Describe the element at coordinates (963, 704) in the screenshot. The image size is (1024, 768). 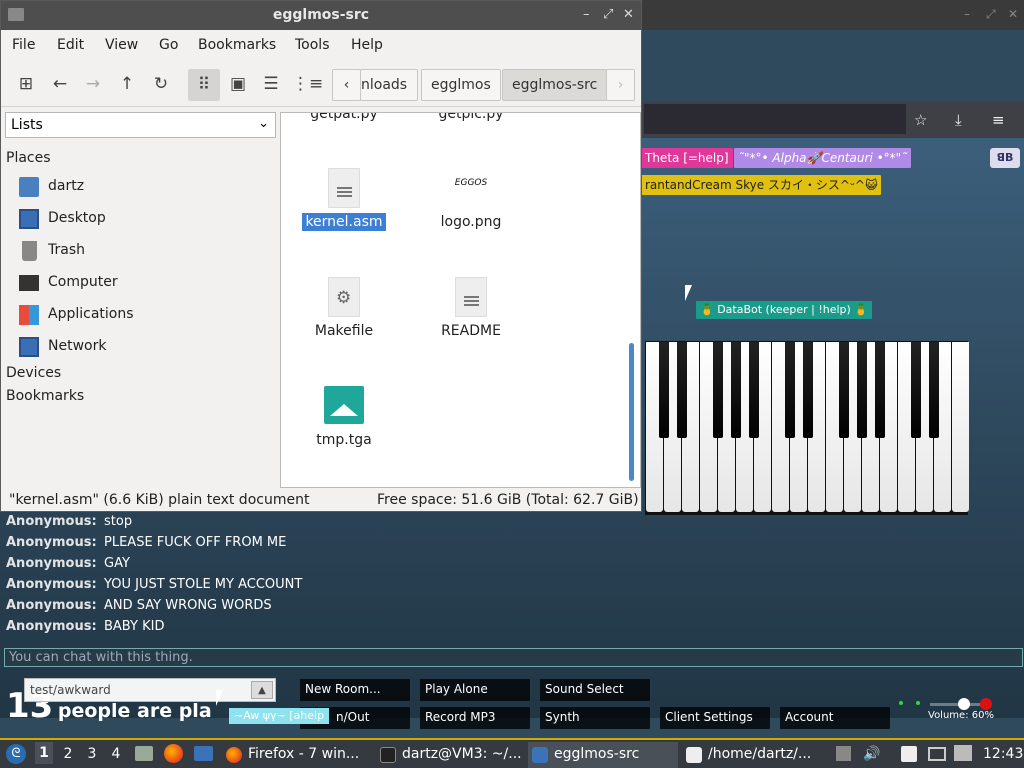
I see `volume-knob` at that location.